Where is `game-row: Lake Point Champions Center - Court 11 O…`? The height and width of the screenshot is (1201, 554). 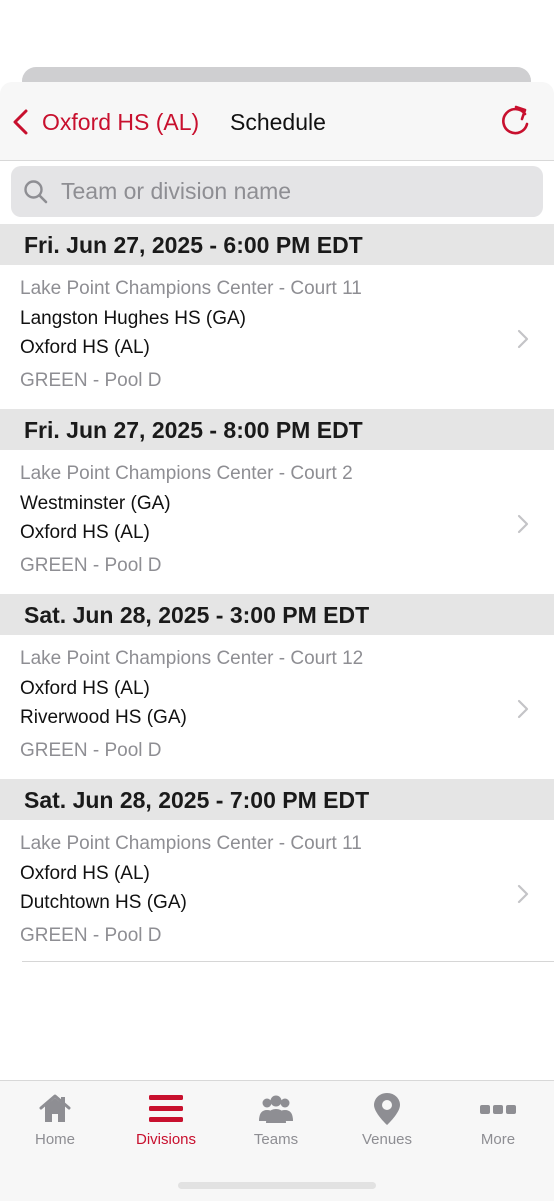 game-row: Lake Point Champions Center - Court 11 O… is located at coordinates (277, 892).